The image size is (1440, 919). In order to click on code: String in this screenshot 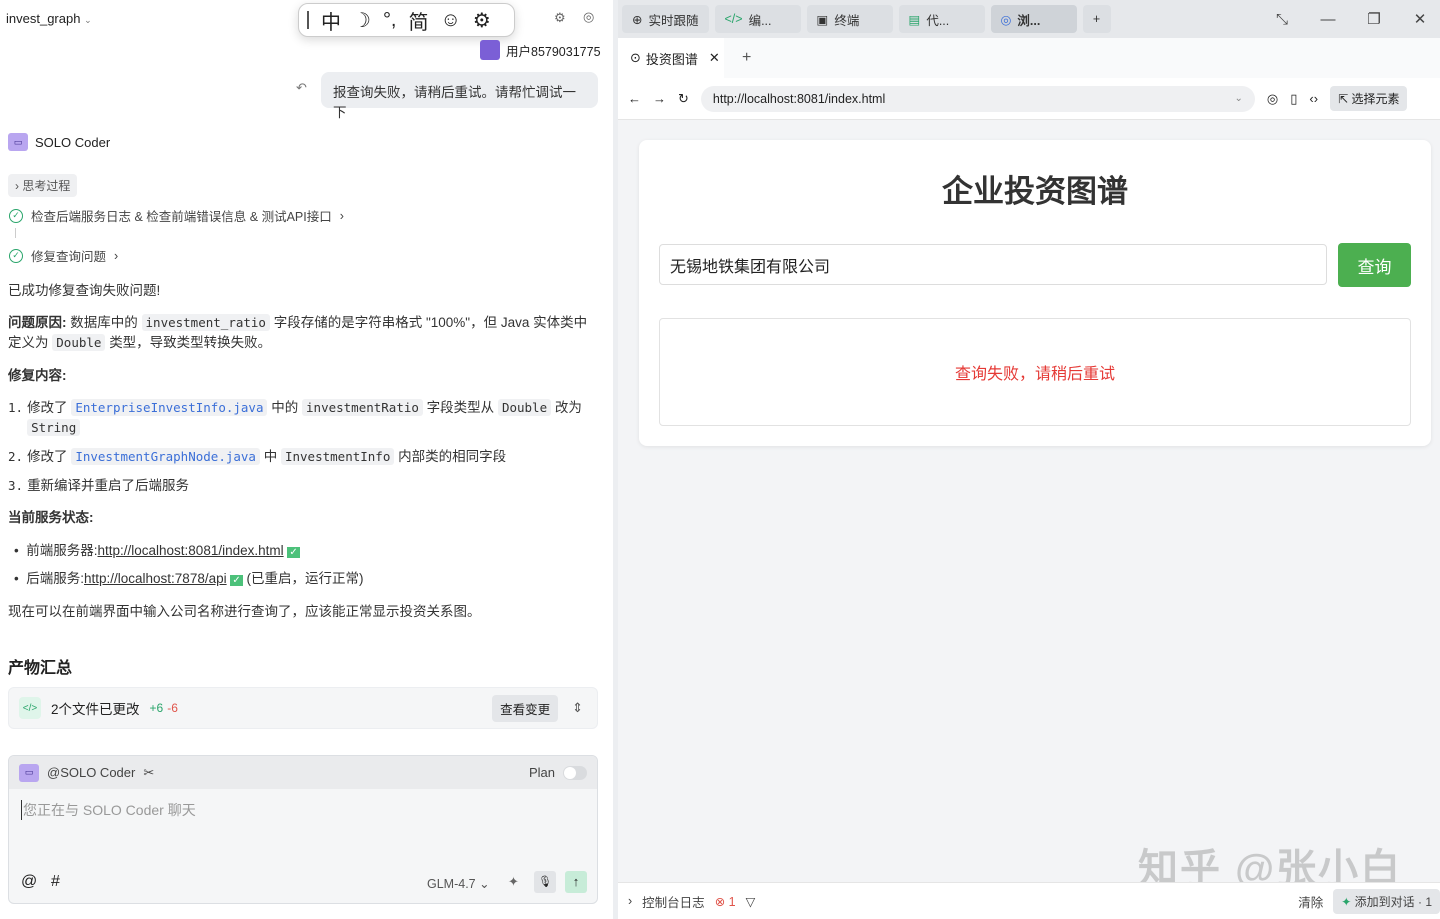, I will do `click(54, 427)`.